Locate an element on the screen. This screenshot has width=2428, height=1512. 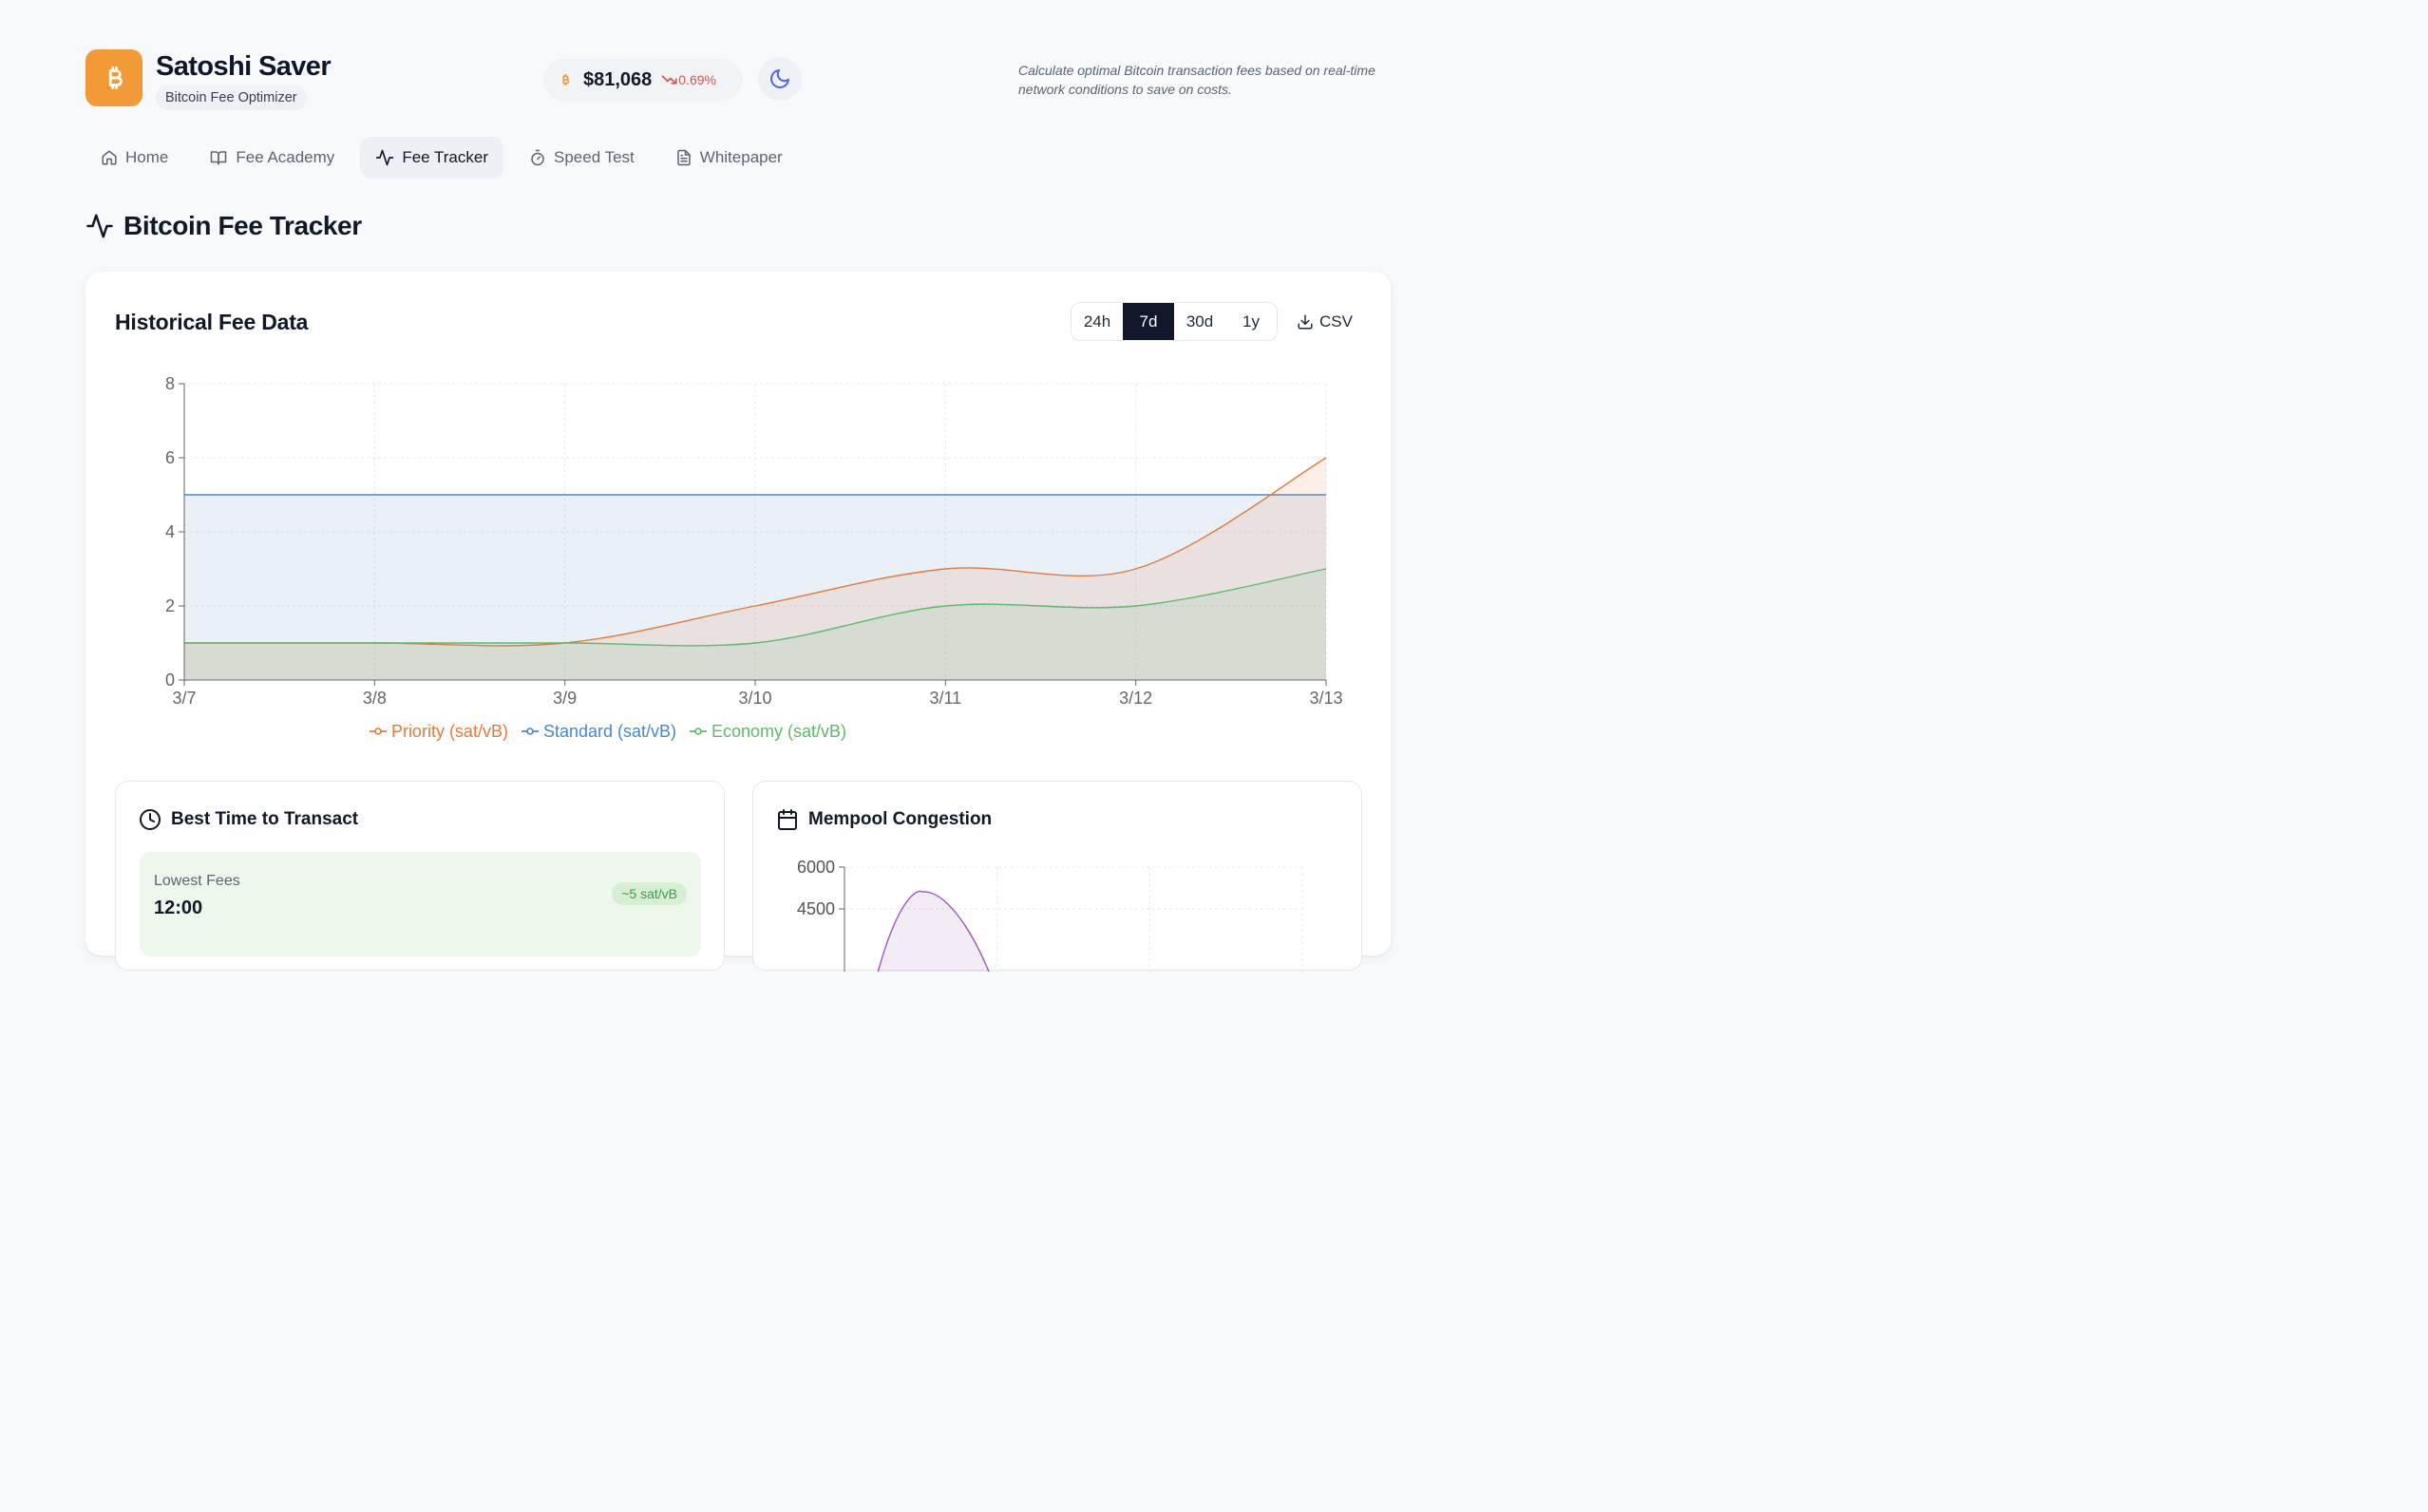
y-tick-label: 4500 is located at coordinates (816, 909).